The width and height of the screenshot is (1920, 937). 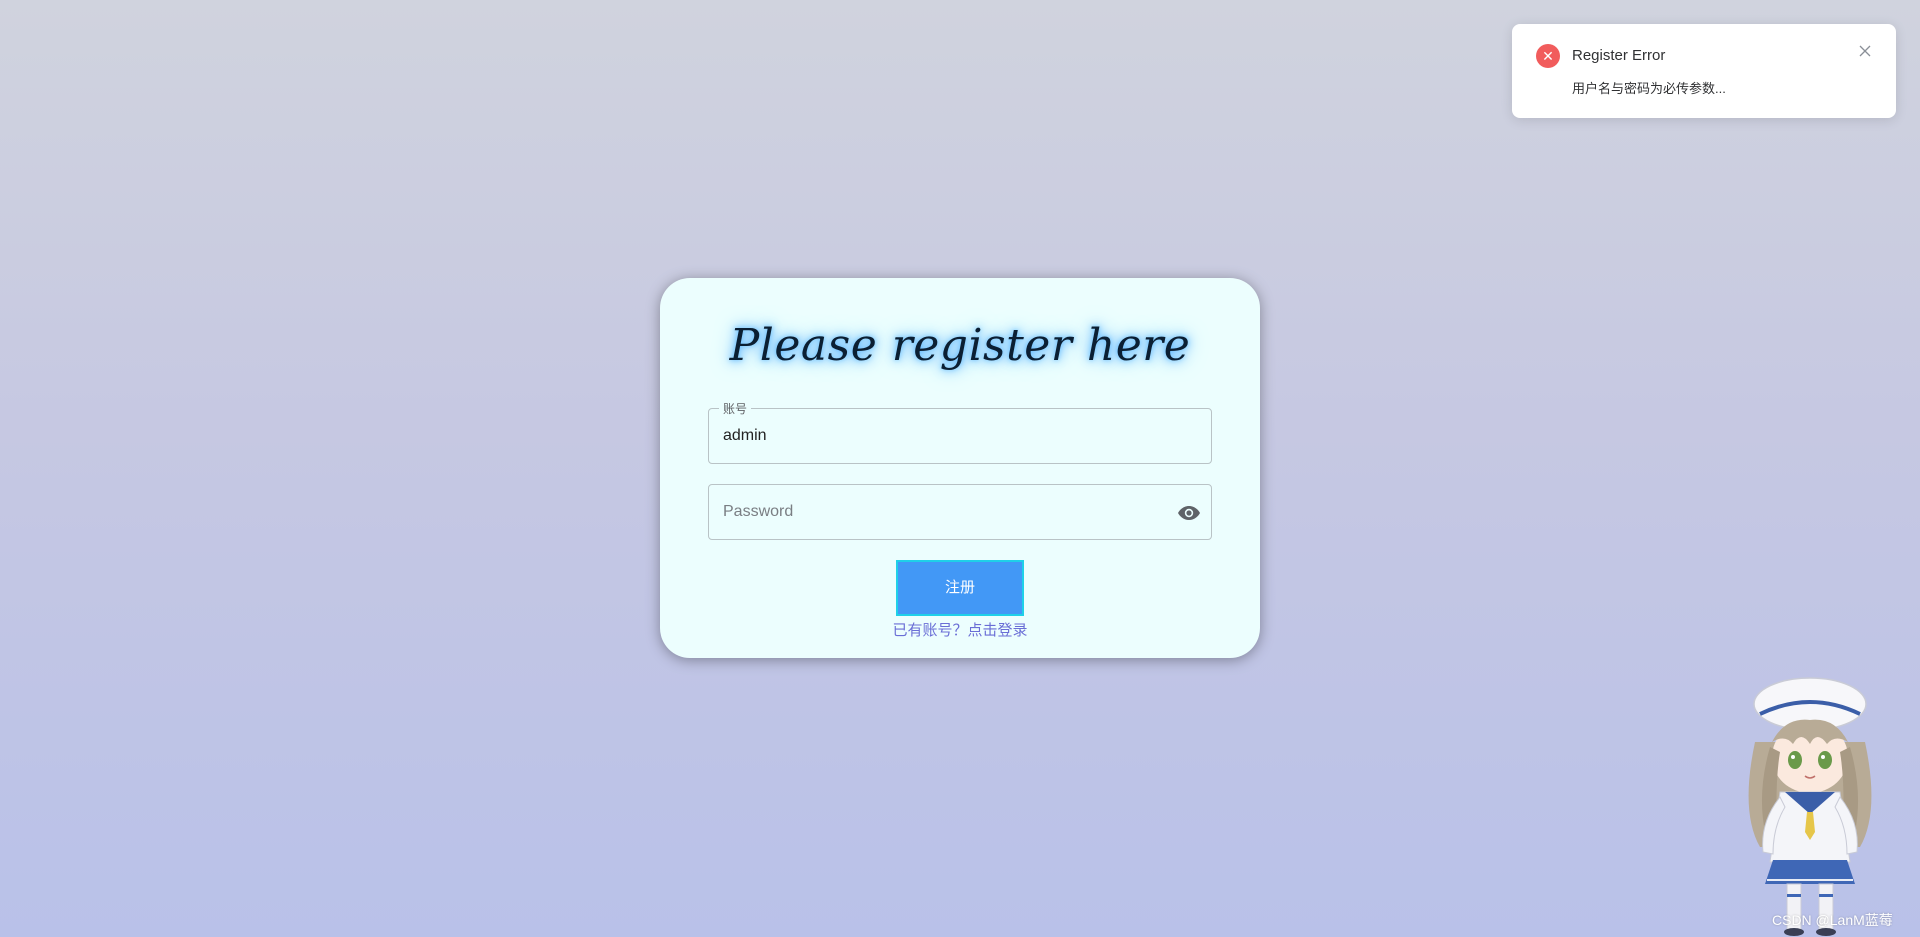 What do you see at coordinates (1865, 51) in the screenshot?
I see `close-icon` at bounding box center [1865, 51].